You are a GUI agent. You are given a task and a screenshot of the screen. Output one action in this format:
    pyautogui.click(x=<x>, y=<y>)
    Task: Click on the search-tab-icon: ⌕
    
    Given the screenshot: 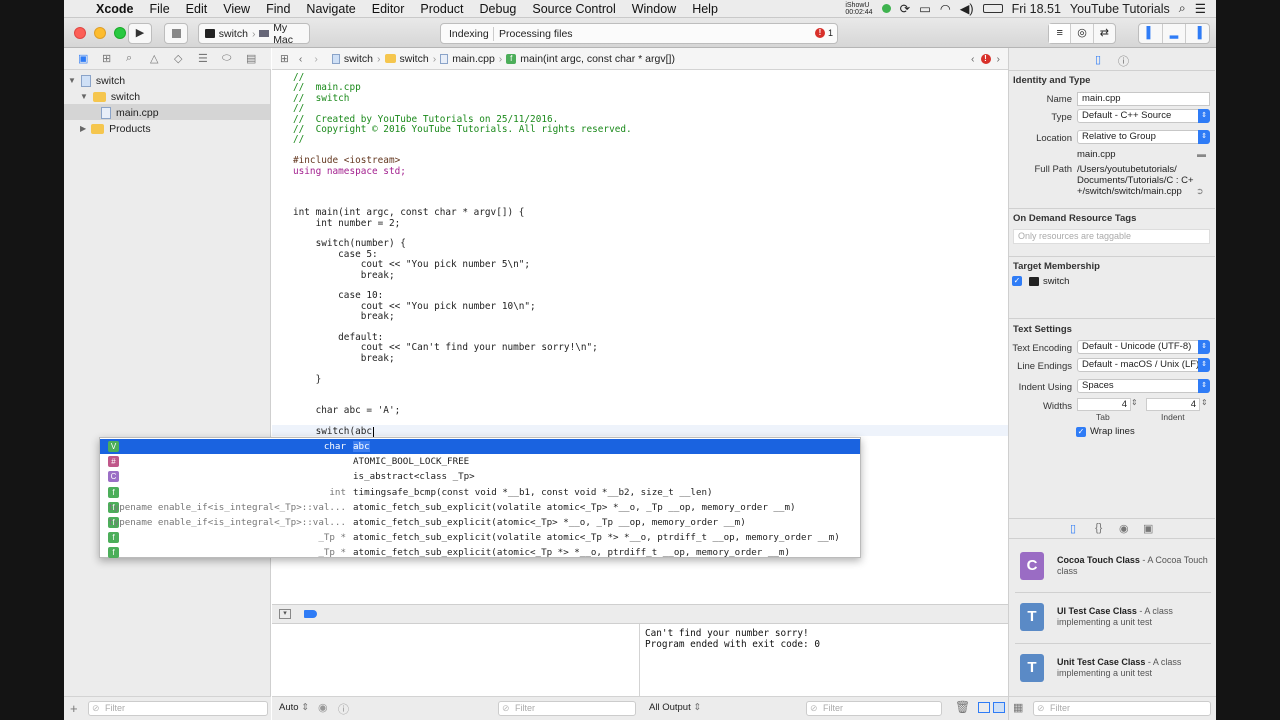 What is the action you would take?
    pyautogui.click(x=129, y=58)
    